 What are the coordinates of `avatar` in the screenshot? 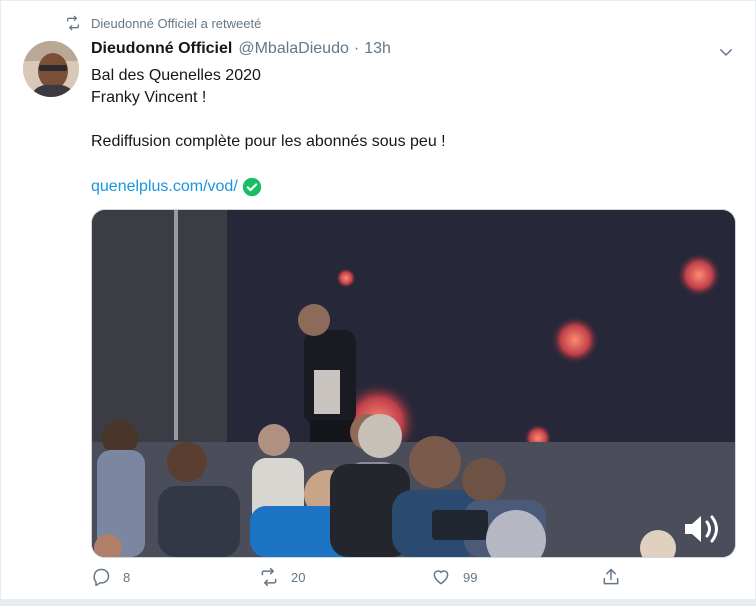 It's located at (51, 69).